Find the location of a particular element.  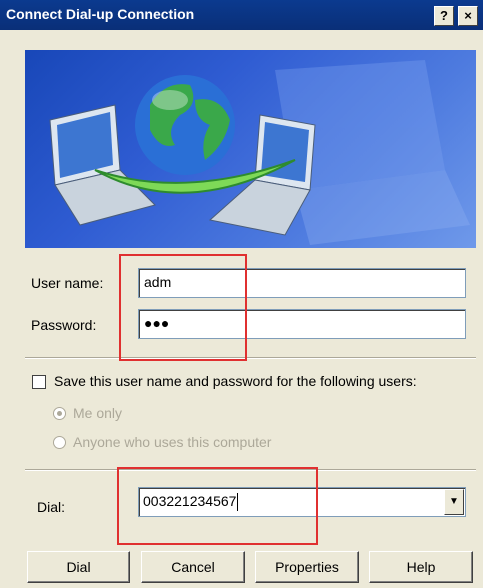

radio-me-only is located at coordinates (59, 413).